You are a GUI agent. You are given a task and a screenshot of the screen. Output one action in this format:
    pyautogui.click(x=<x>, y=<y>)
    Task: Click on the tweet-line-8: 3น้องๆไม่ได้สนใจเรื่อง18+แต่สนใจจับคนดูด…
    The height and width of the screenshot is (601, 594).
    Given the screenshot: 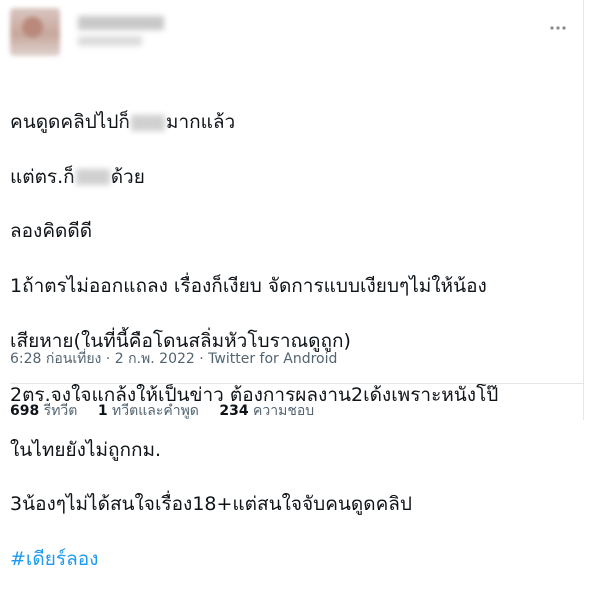 What is the action you would take?
    pyautogui.click(x=211, y=504)
    